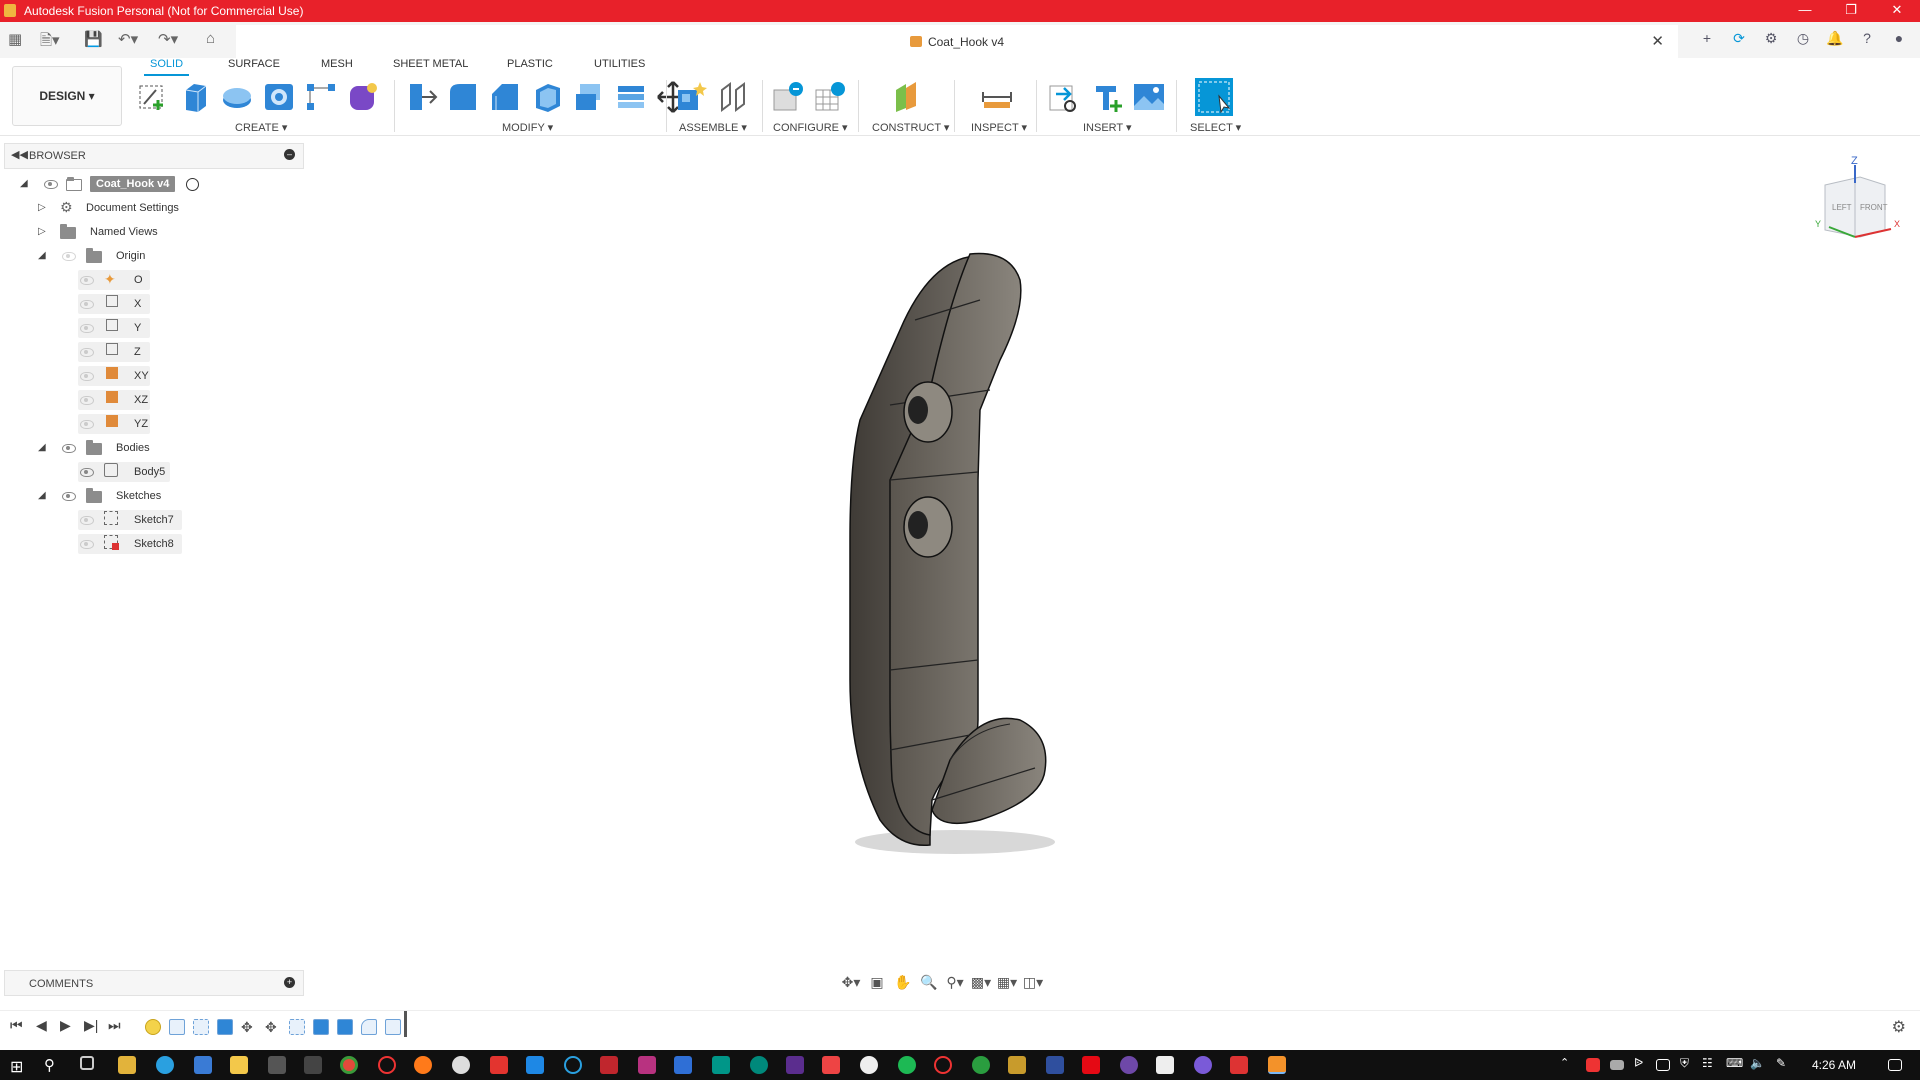 This screenshot has height=1080, width=1920. What do you see at coordinates (631, 97) in the screenshot?
I see `offset-face-icon` at bounding box center [631, 97].